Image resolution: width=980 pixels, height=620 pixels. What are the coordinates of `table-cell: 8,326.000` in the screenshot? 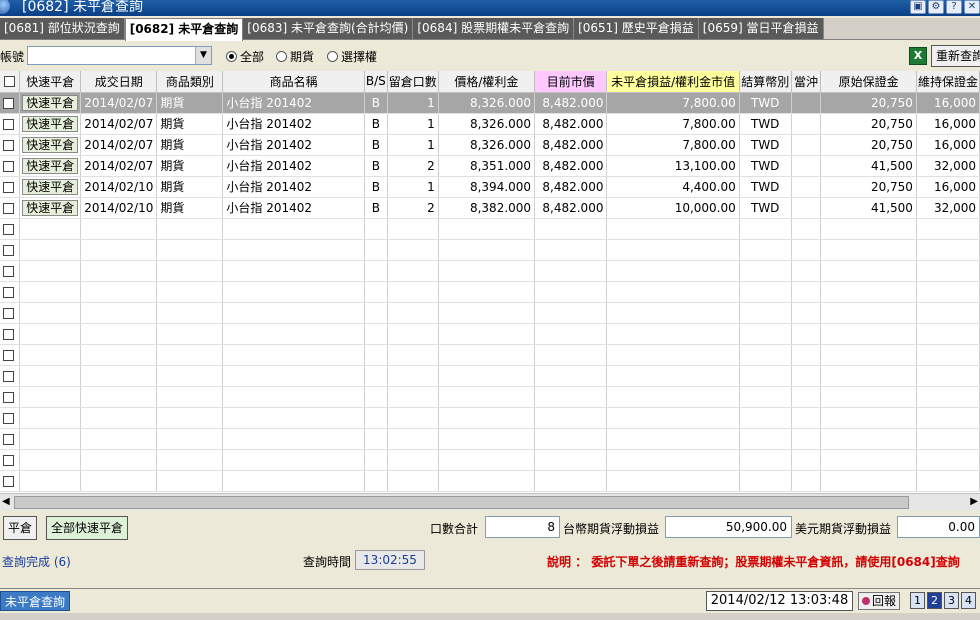 It's located at (487, 103).